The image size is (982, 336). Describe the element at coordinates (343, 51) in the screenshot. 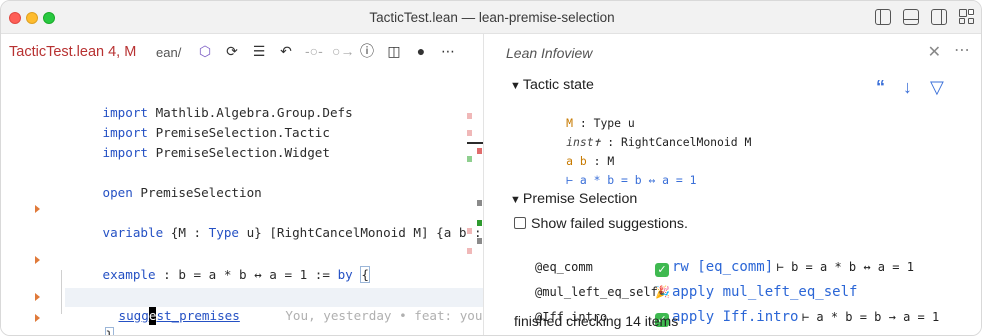

I see `commit-next-icon: ○→` at that location.